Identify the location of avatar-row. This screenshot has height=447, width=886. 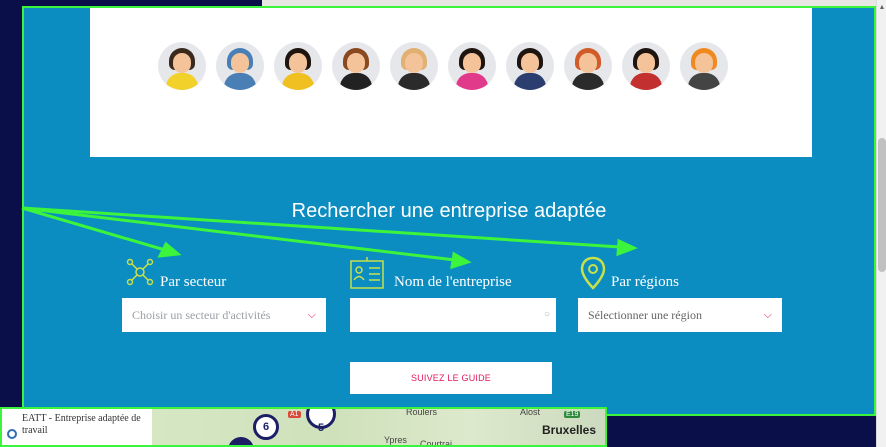
(443, 66).